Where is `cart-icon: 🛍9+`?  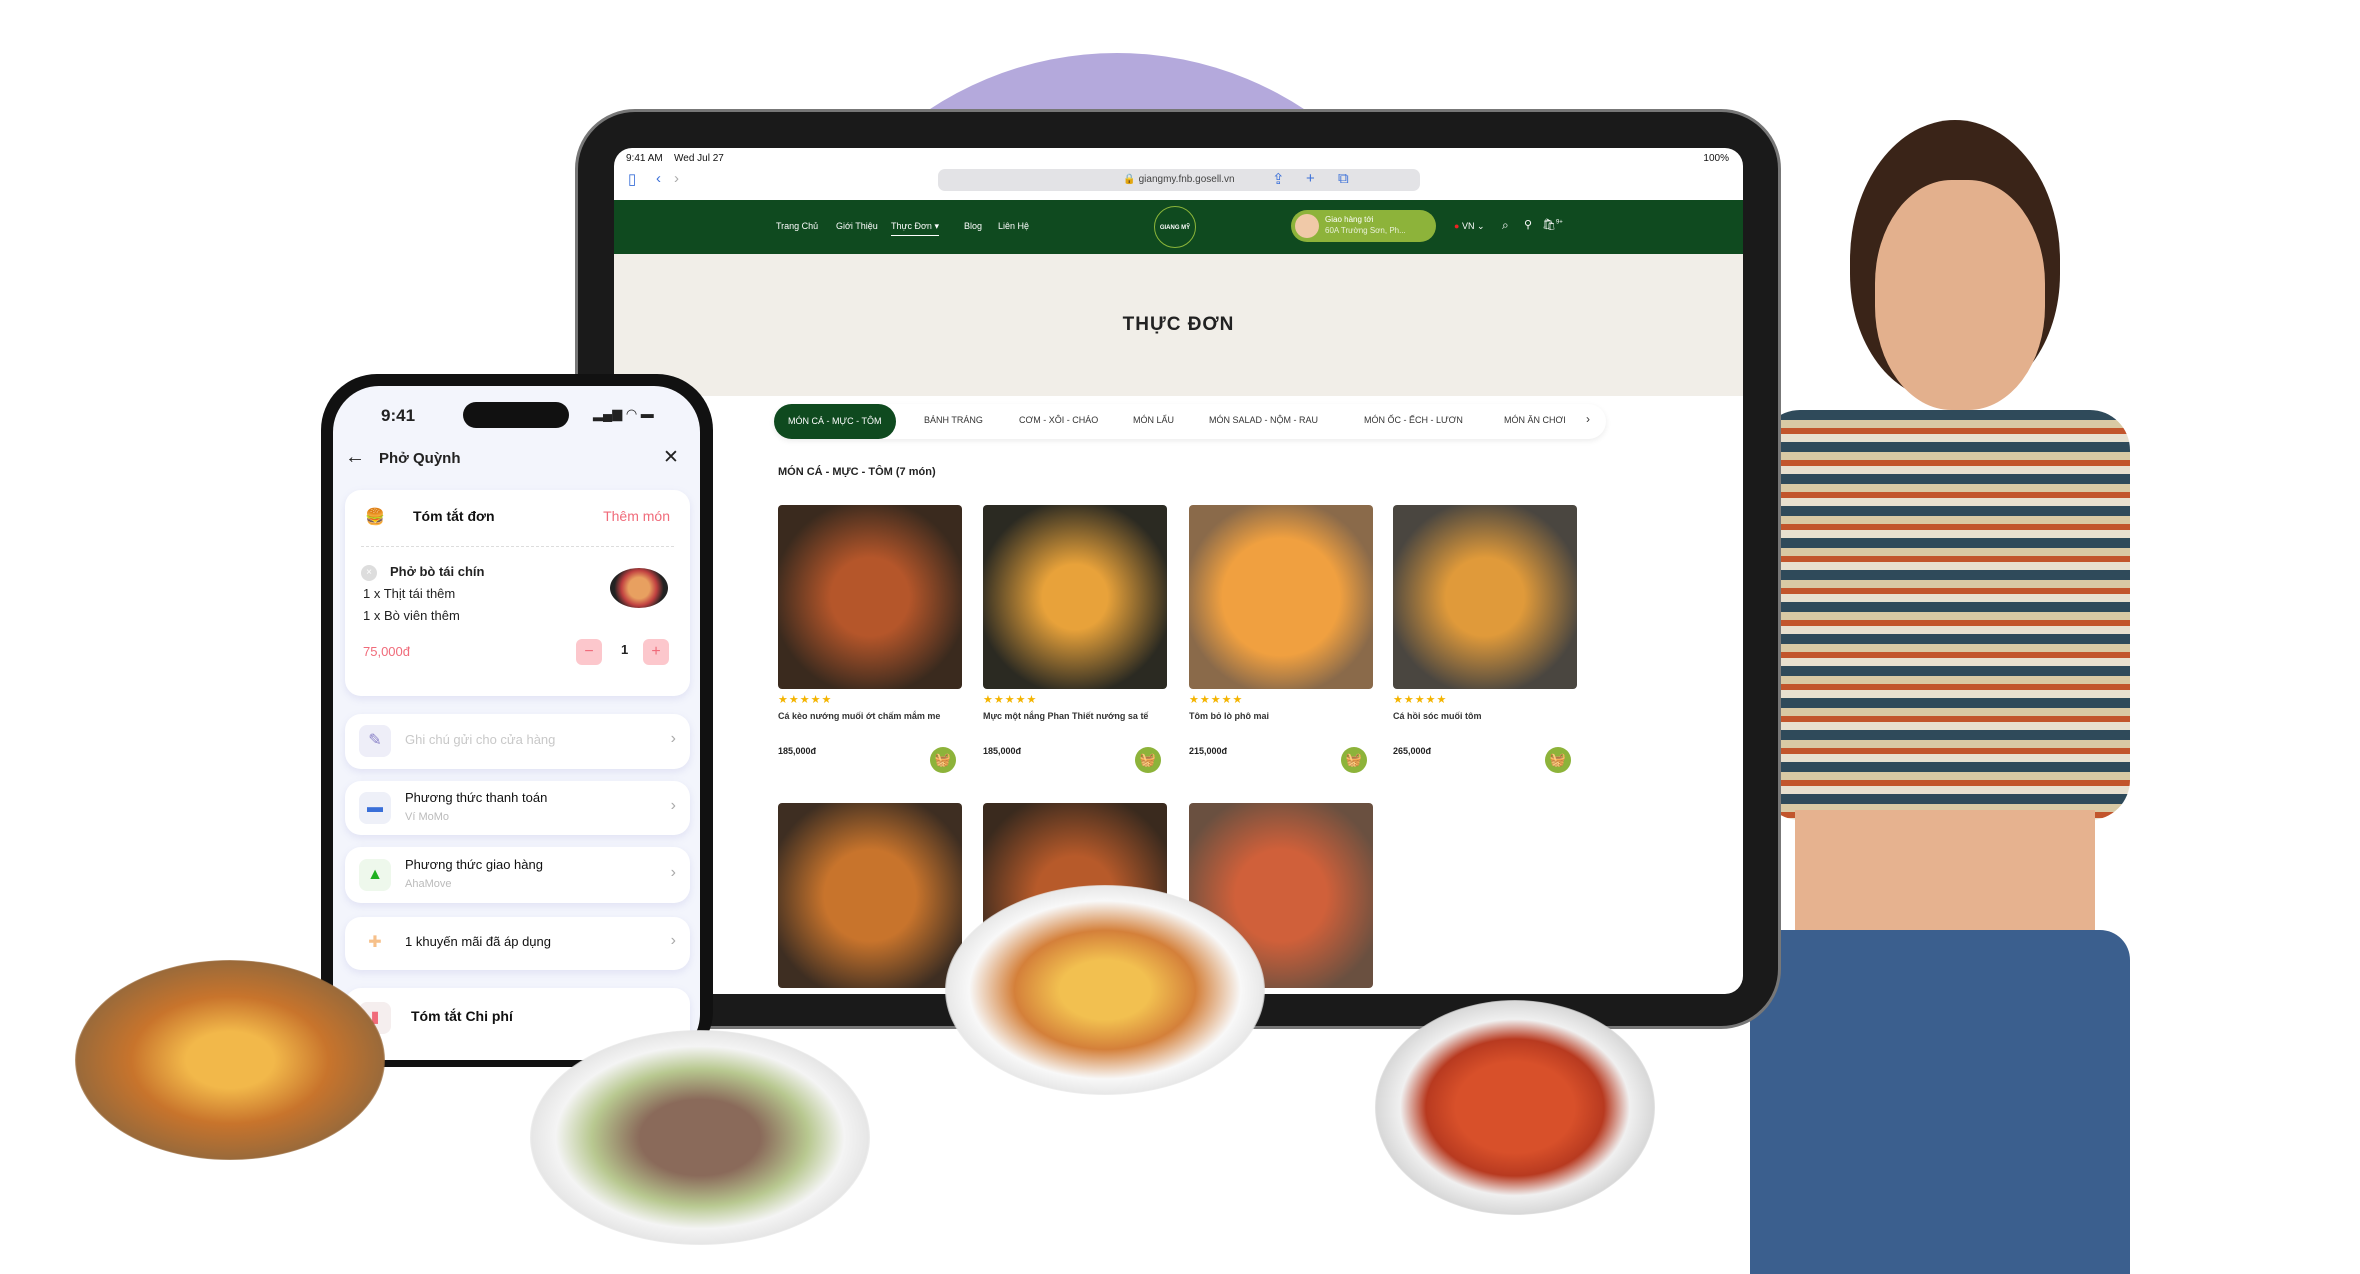
cart-icon: 🛍9+ is located at coordinates (1552, 224).